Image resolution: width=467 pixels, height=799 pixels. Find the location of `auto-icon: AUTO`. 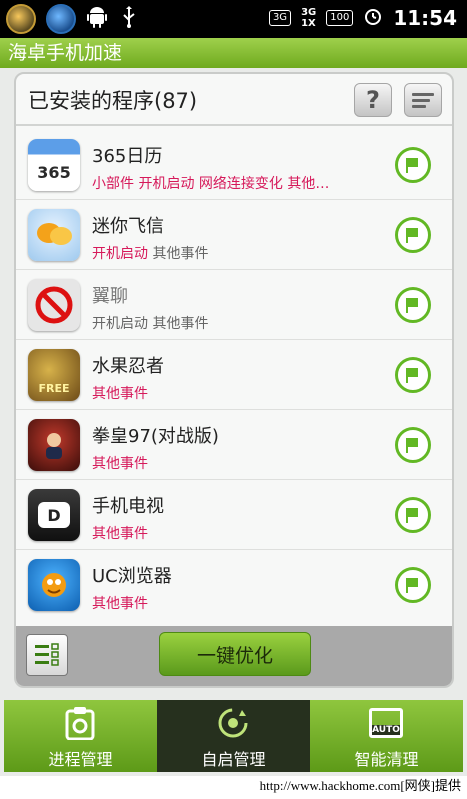

auto-icon: AUTO is located at coordinates (386, 723).